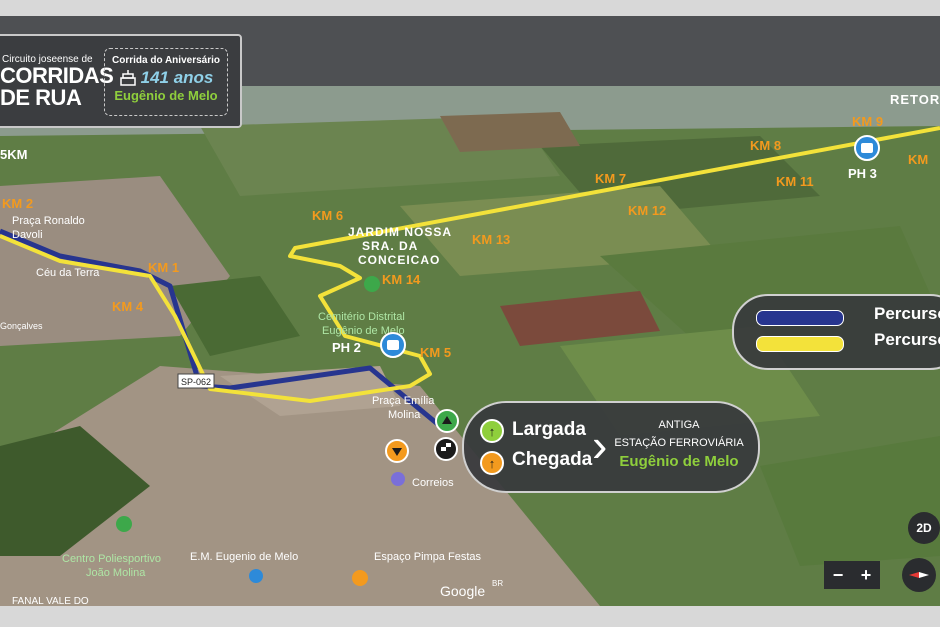 Image resolution: width=940 pixels, height=627 pixels. What do you see at coordinates (924, 528) in the screenshot?
I see `view-2d-button: 2D` at bounding box center [924, 528].